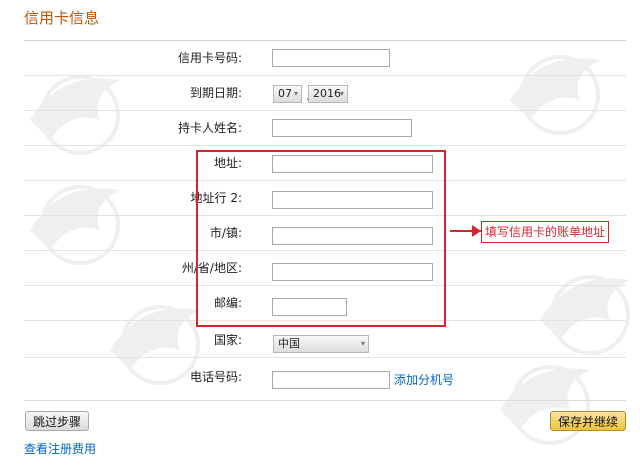 This screenshot has width=640, height=474. What do you see at coordinates (62, 18) in the screenshot?
I see `page-title: 信用卡信息` at bounding box center [62, 18].